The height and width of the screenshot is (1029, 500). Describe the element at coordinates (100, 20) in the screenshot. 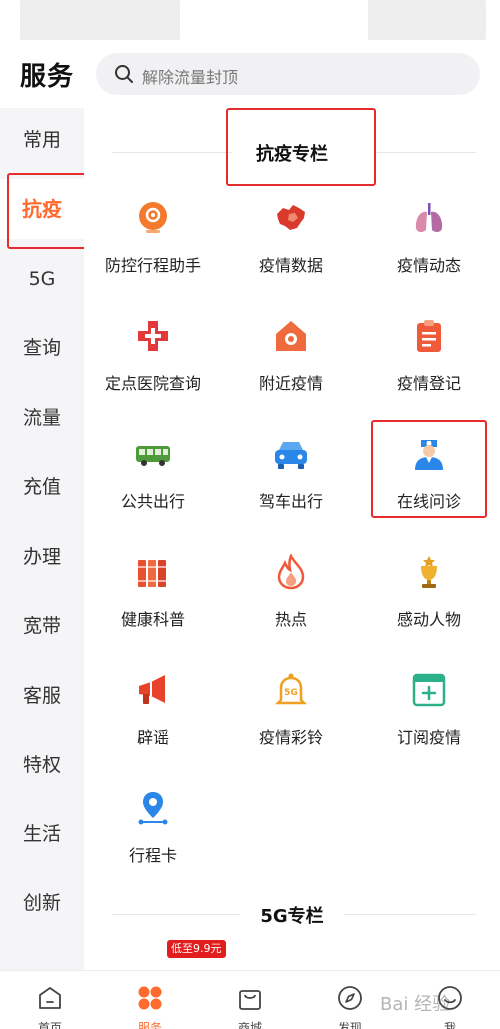

I see `blurred-status-left` at that location.